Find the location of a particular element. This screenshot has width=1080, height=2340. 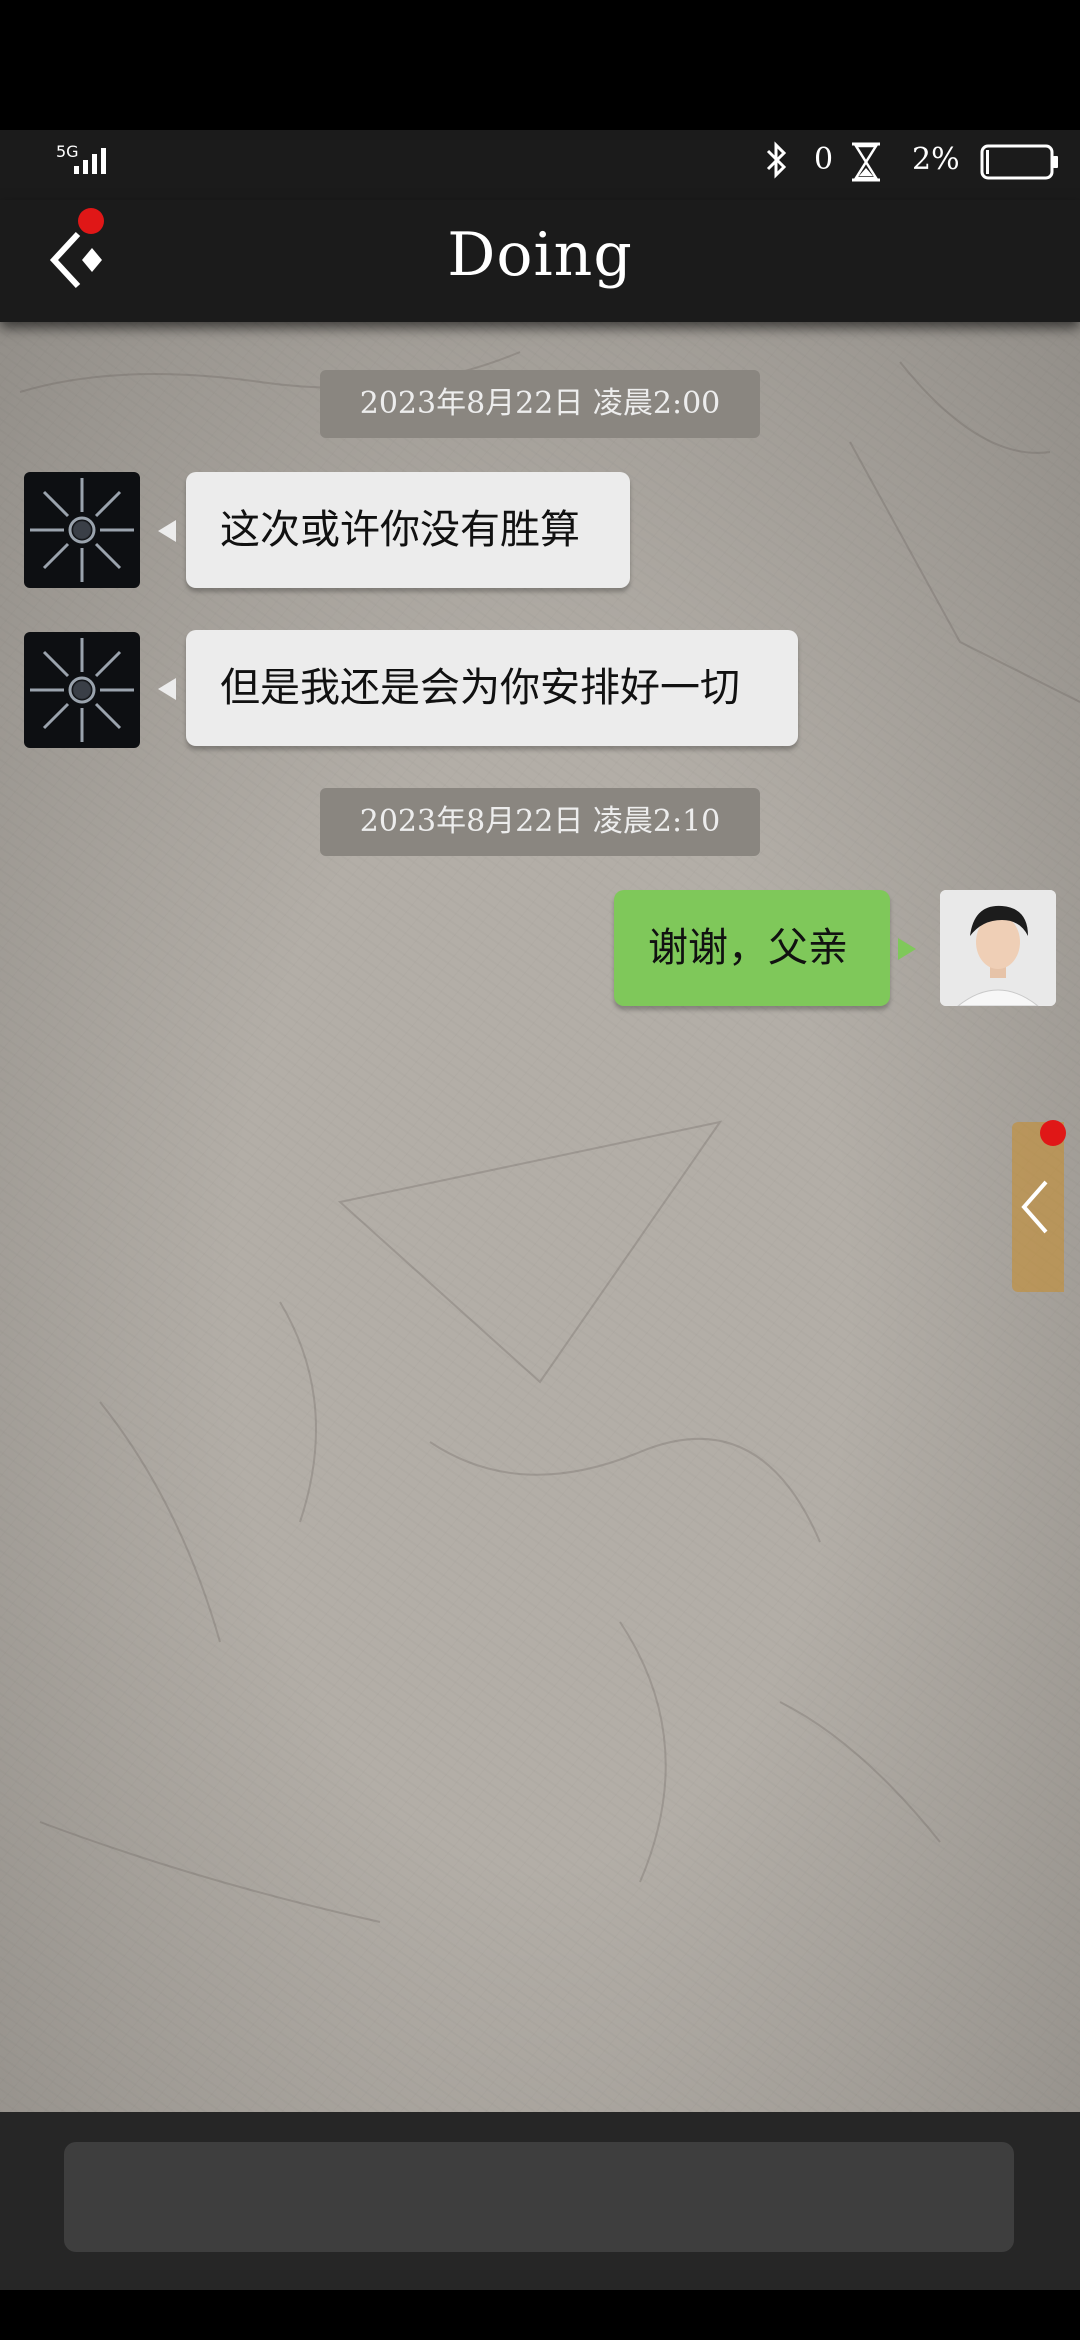

user-avatar is located at coordinates (998, 948).